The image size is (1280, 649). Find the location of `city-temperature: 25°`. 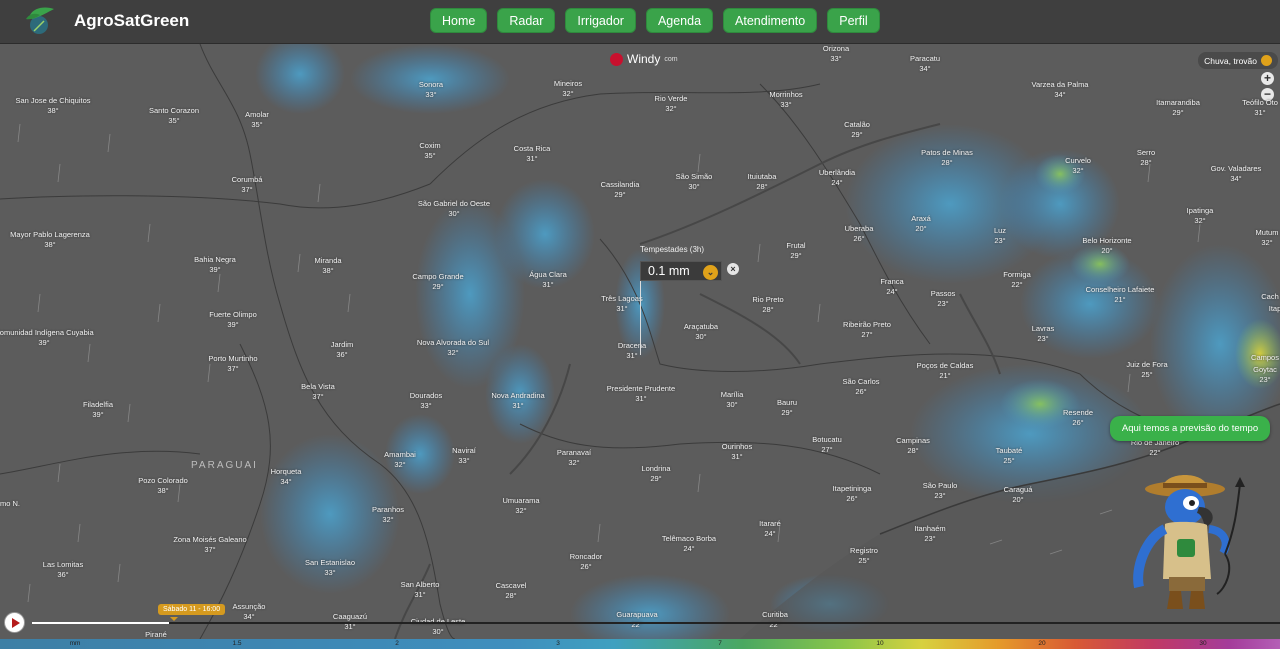

city-temperature: 25° is located at coordinates (1009, 460).